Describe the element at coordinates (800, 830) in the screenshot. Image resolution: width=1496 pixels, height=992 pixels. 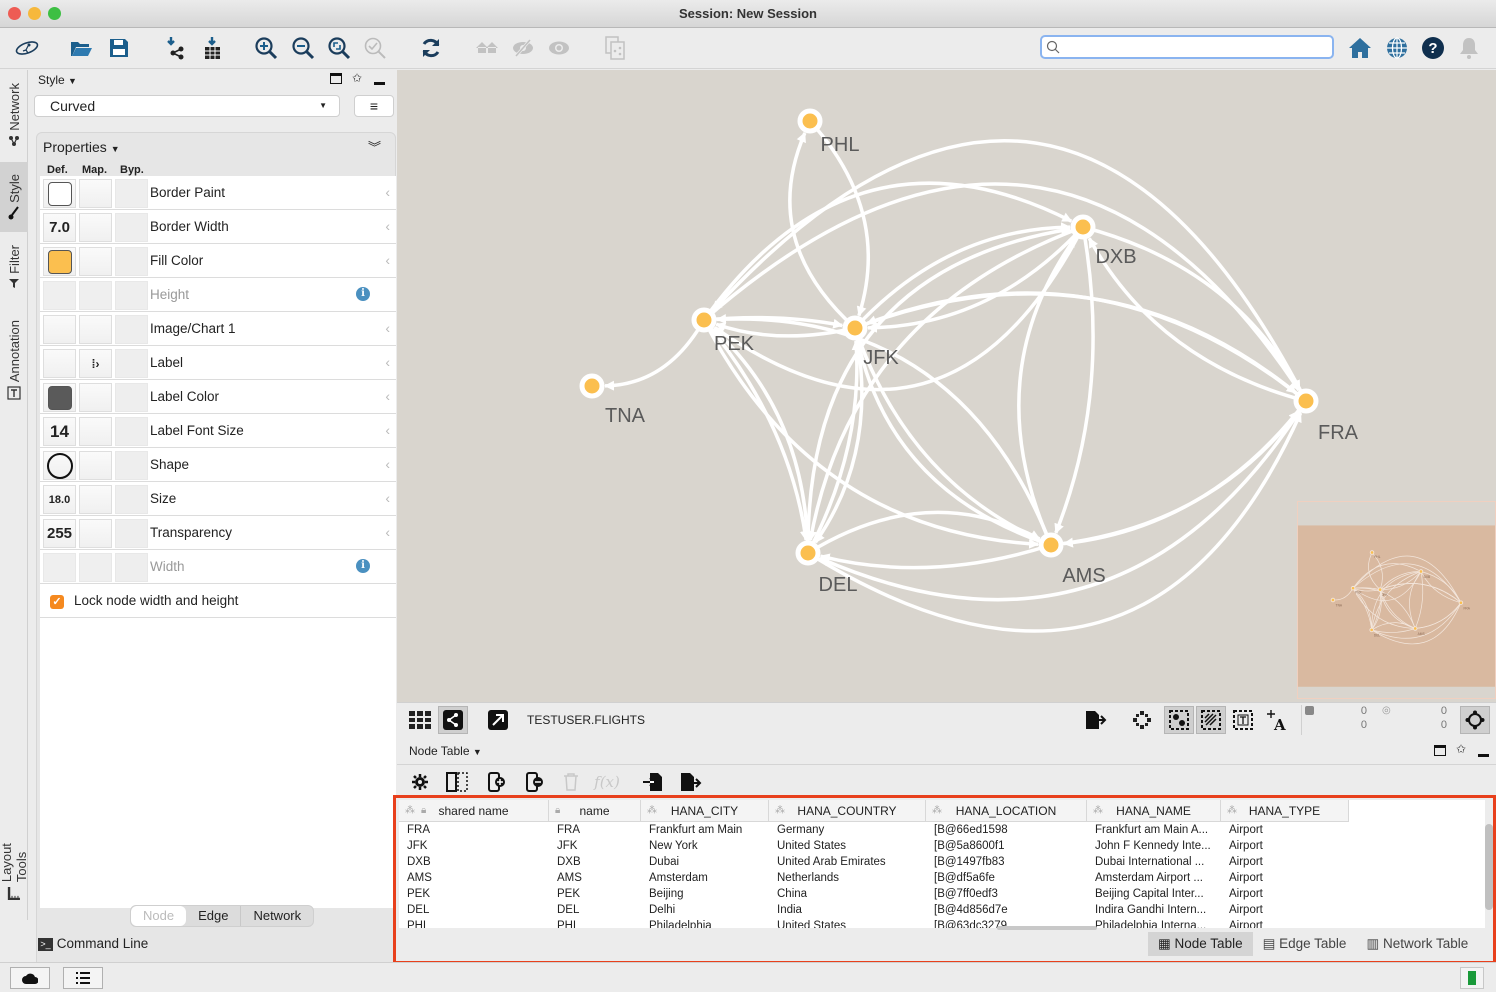
I see `table-cell: Germany` at that location.